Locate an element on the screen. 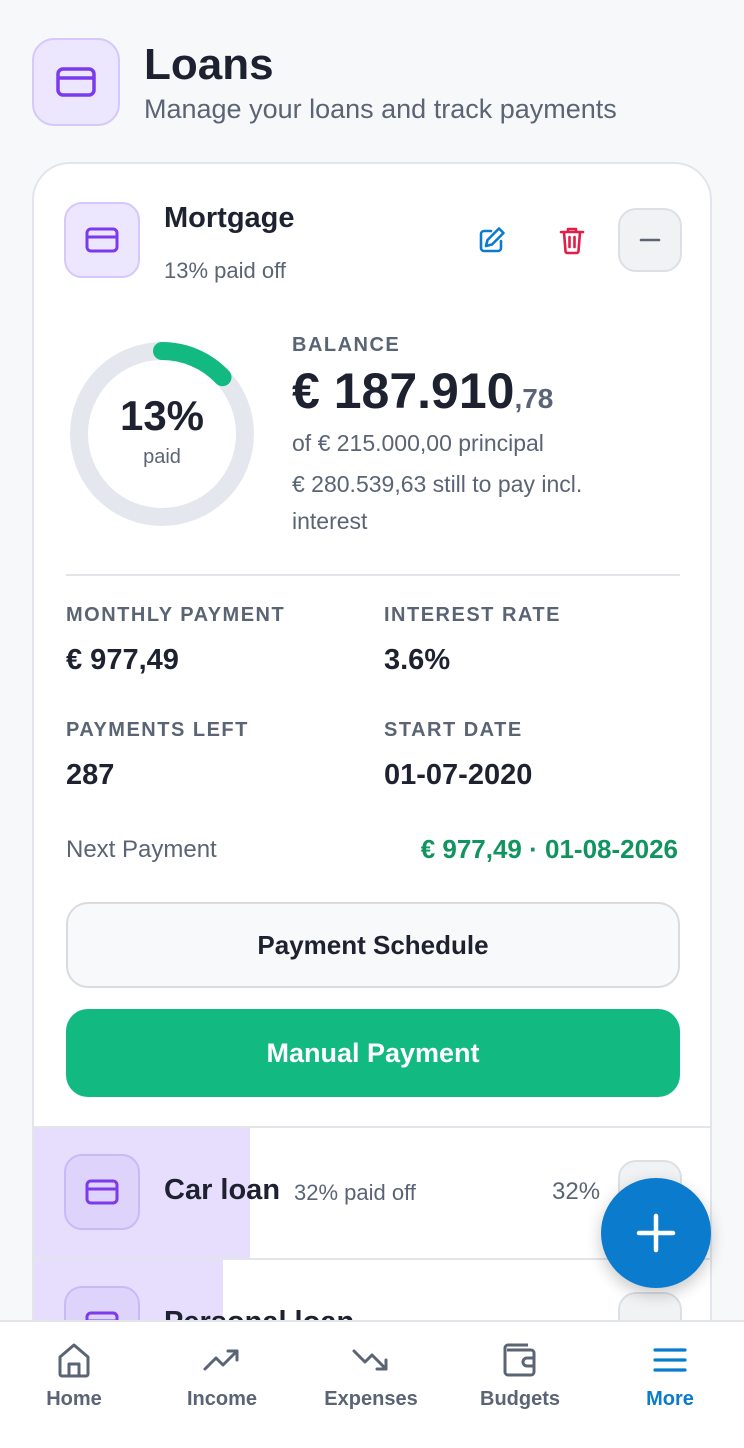 Image resolution: width=744 pixels, height=1448 pixels. balance-label: BALANCE is located at coordinates (346, 345).